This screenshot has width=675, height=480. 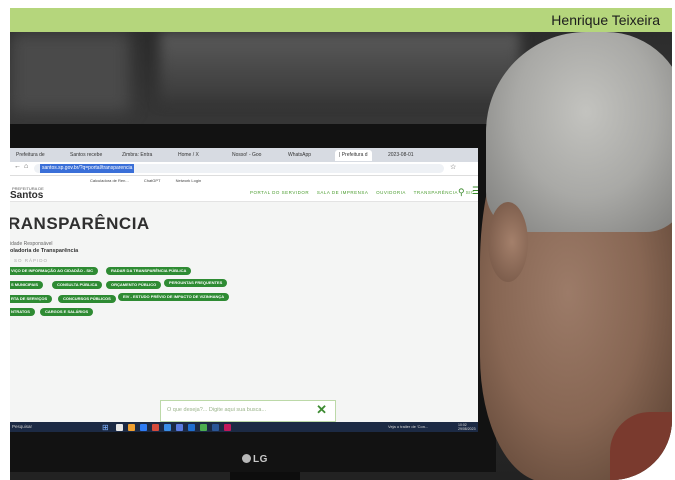 I want to click on nav-item-ouvidoria: OUVIDORIA, so click(x=391, y=192).